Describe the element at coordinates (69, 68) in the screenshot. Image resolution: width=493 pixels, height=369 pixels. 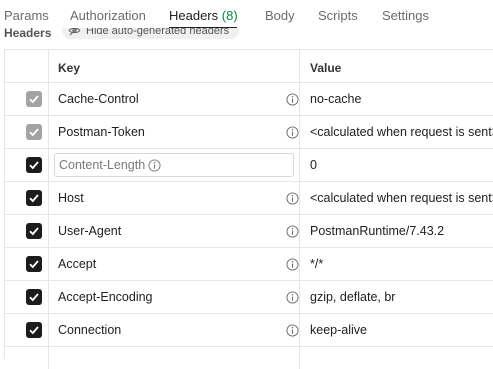
I see `key-header-label: Key` at that location.